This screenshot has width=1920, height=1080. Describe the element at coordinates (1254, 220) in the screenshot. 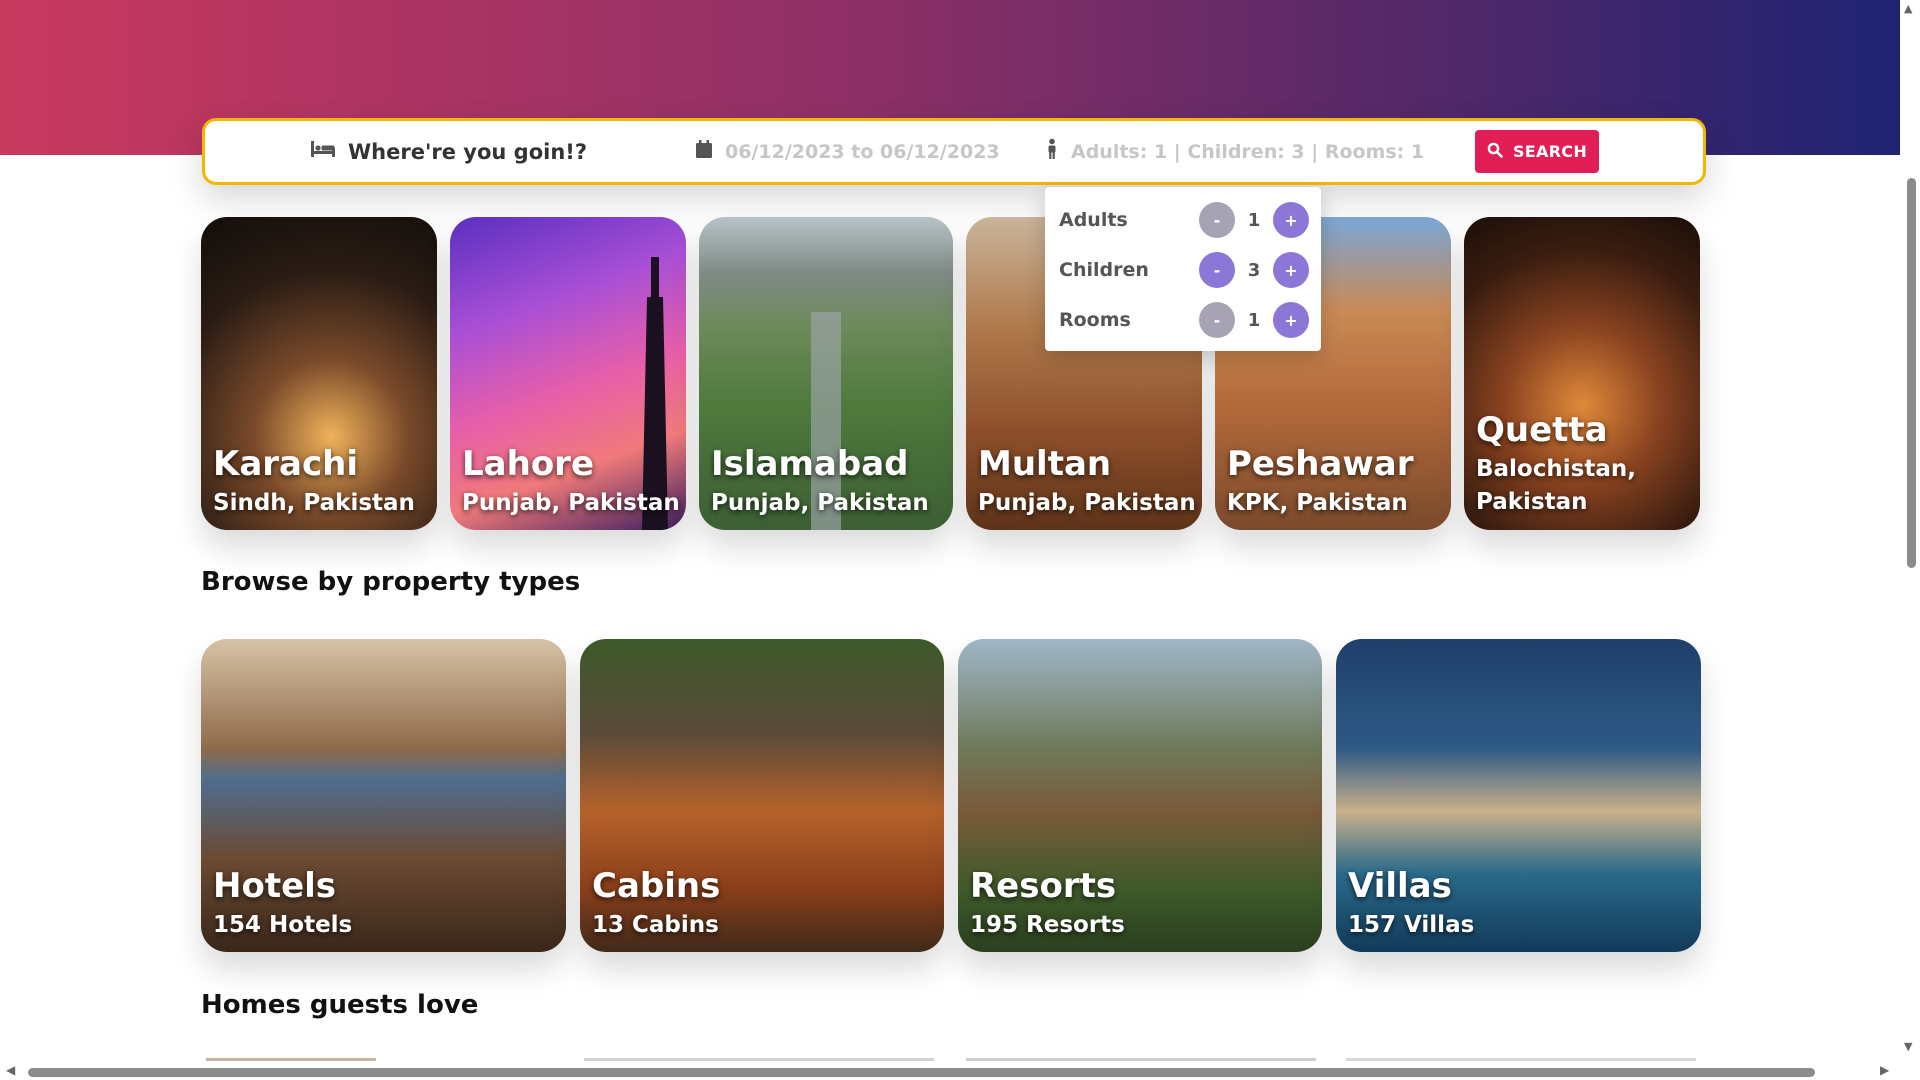

I see `adults-count: 1` at that location.